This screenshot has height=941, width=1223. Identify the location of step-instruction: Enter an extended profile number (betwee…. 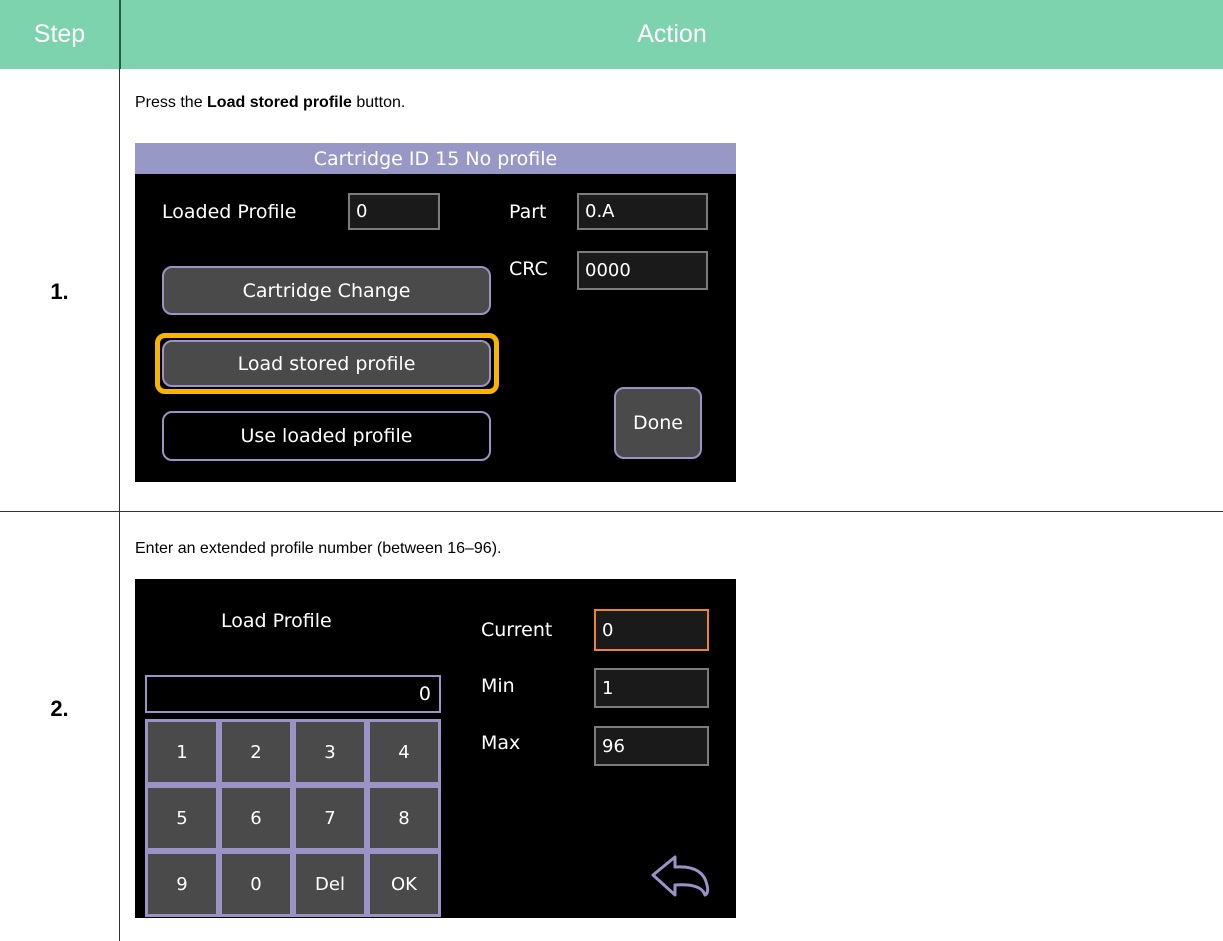
(318, 548).